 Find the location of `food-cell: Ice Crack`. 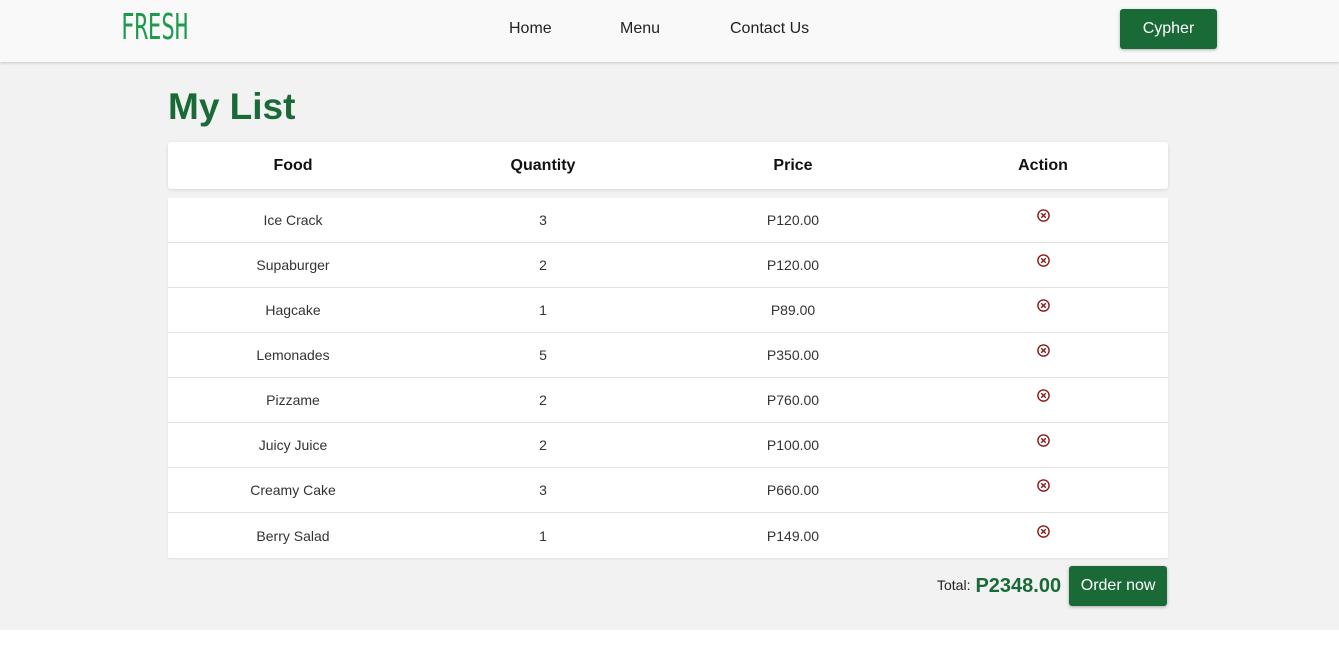

food-cell: Ice Crack is located at coordinates (293, 220).